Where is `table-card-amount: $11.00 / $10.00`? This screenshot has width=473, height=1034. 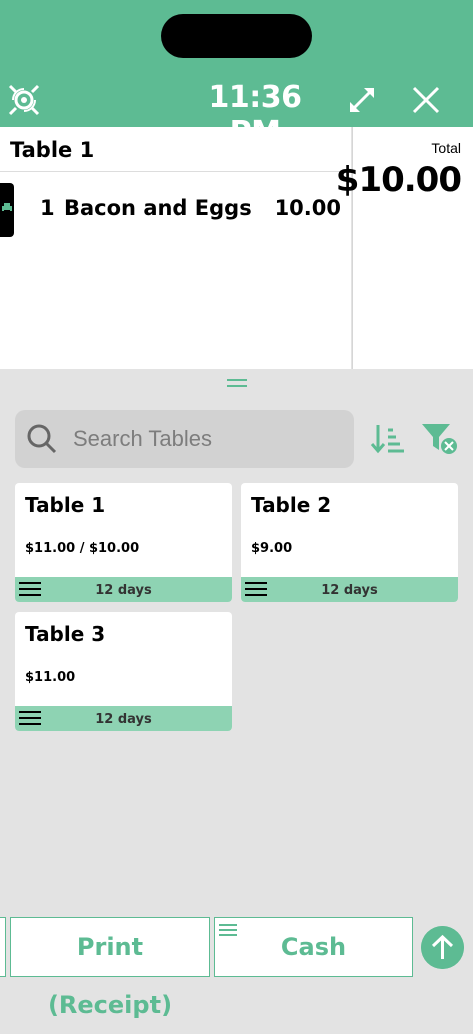
table-card-amount: $11.00 / $10.00 is located at coordinates (82, 548).